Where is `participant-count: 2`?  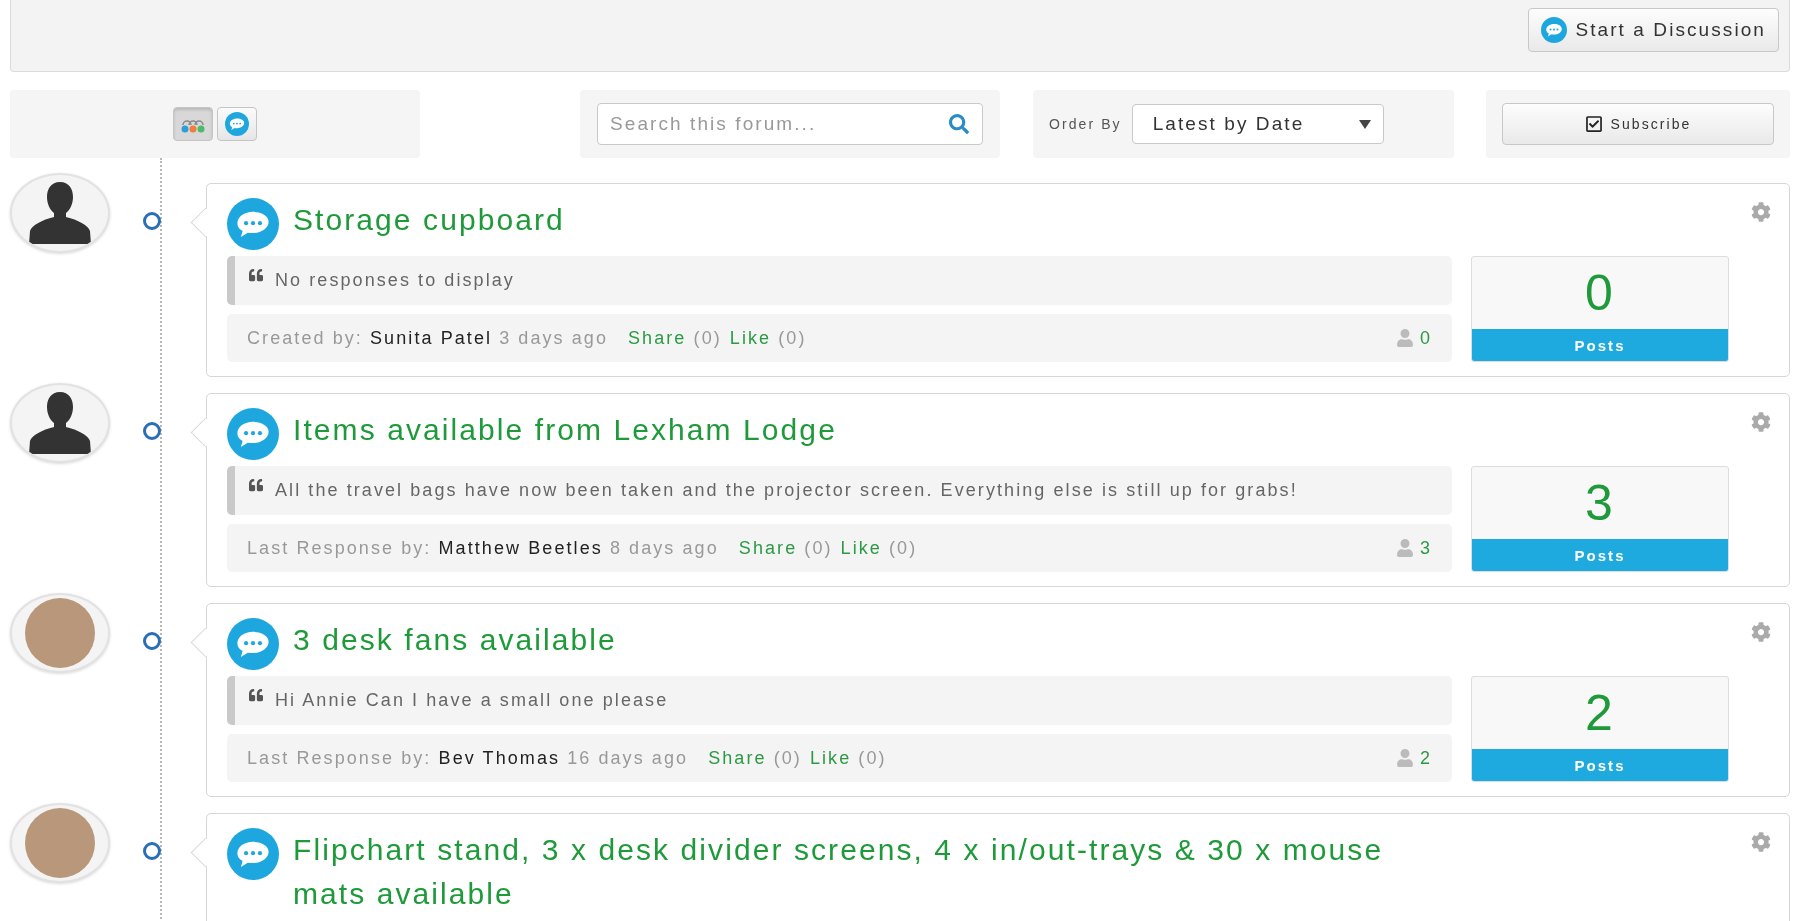
participant-count: 2 is located at coordinates (1425, 758).